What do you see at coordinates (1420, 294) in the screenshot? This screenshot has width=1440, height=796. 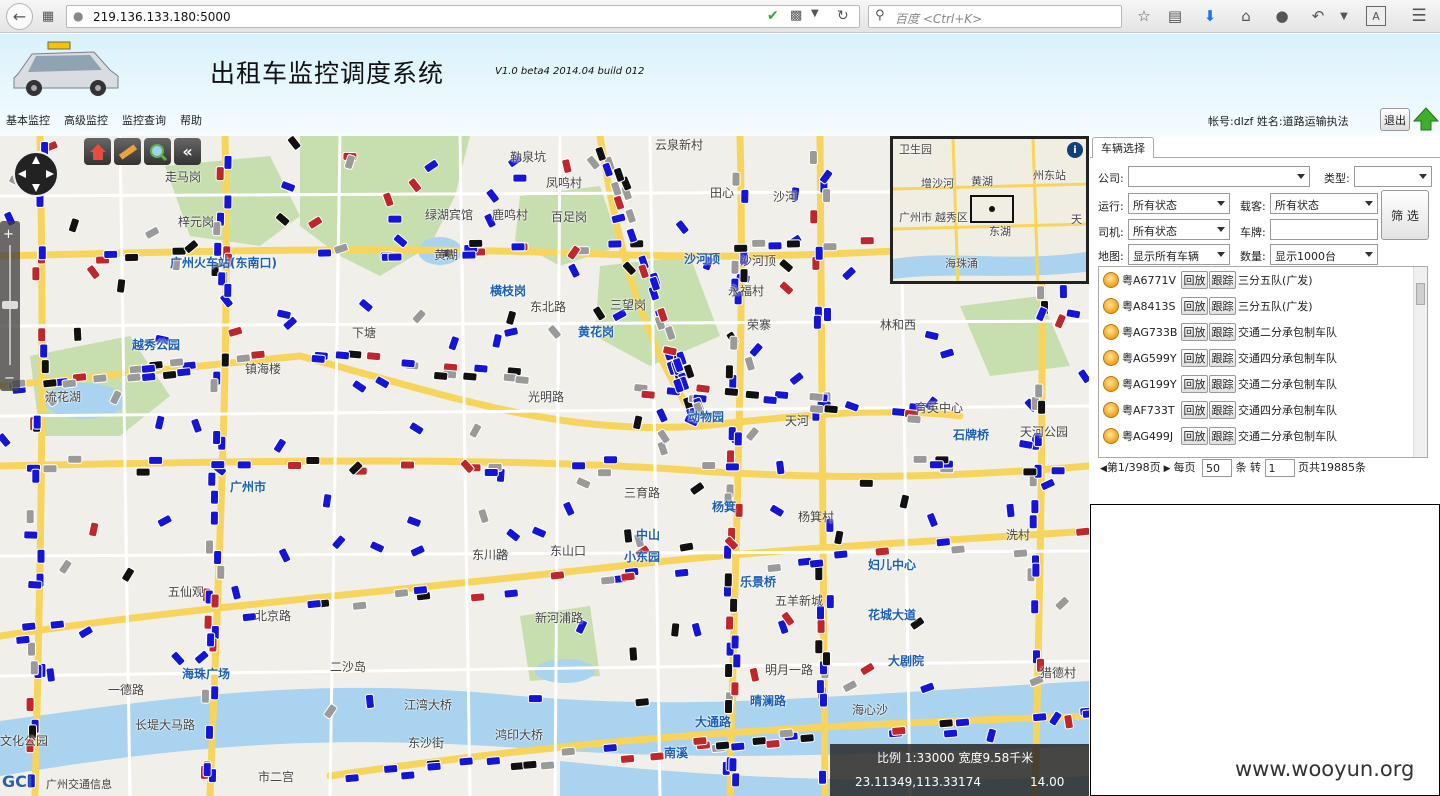 I see `scroll-thumb` at bounding box center [1420, 294].